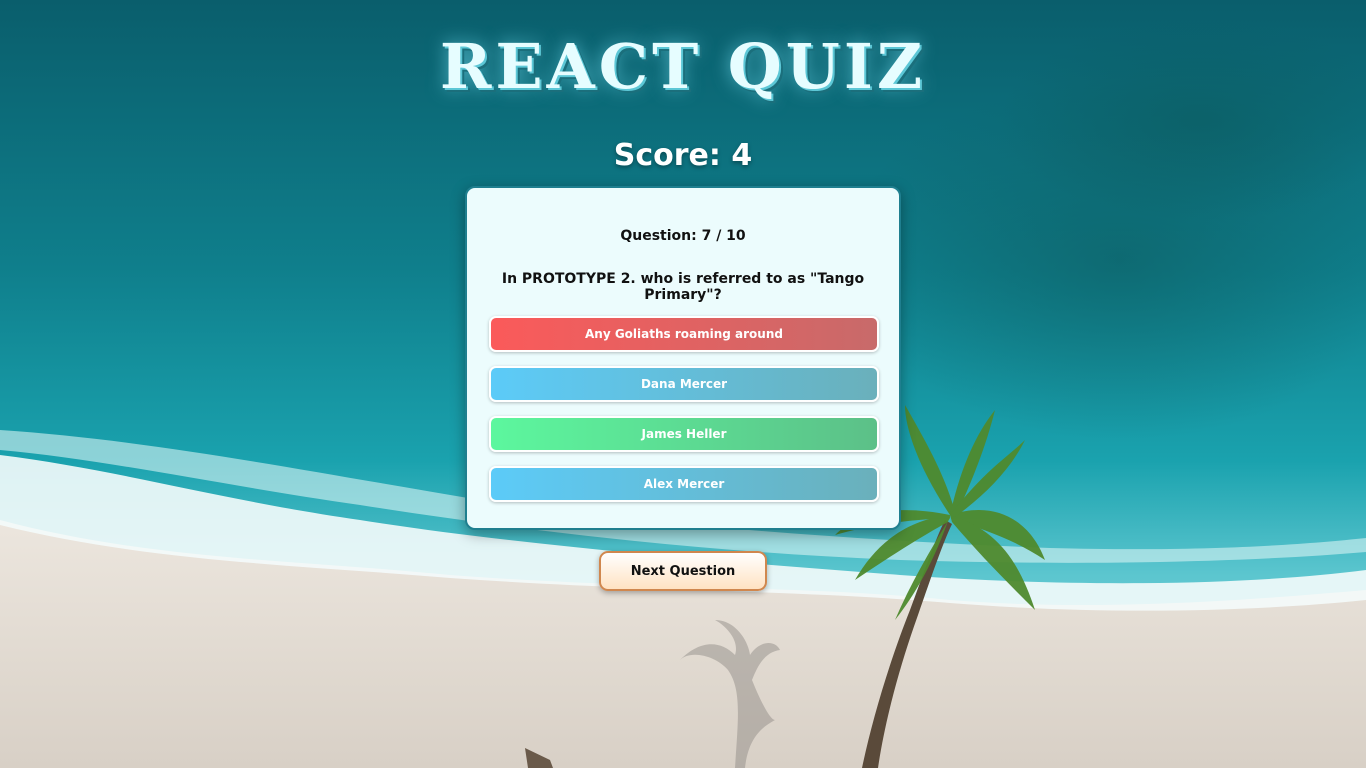 This screenshot has width=1366, height=768. I want to click on answer-label: Dana Mercer, so click(684, 384).